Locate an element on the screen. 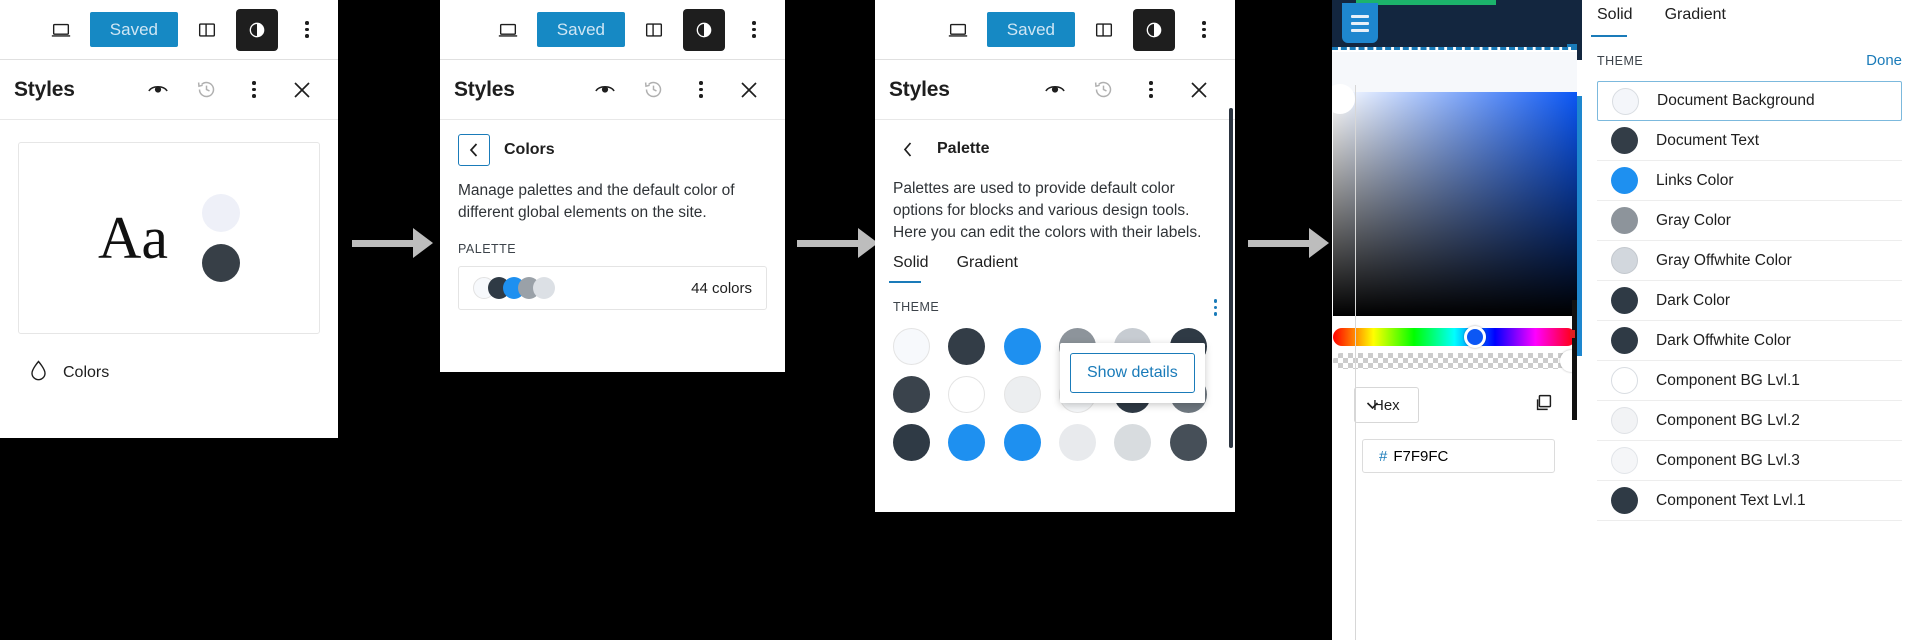  palette-swatch-stack is located at coordinates (514, 288).